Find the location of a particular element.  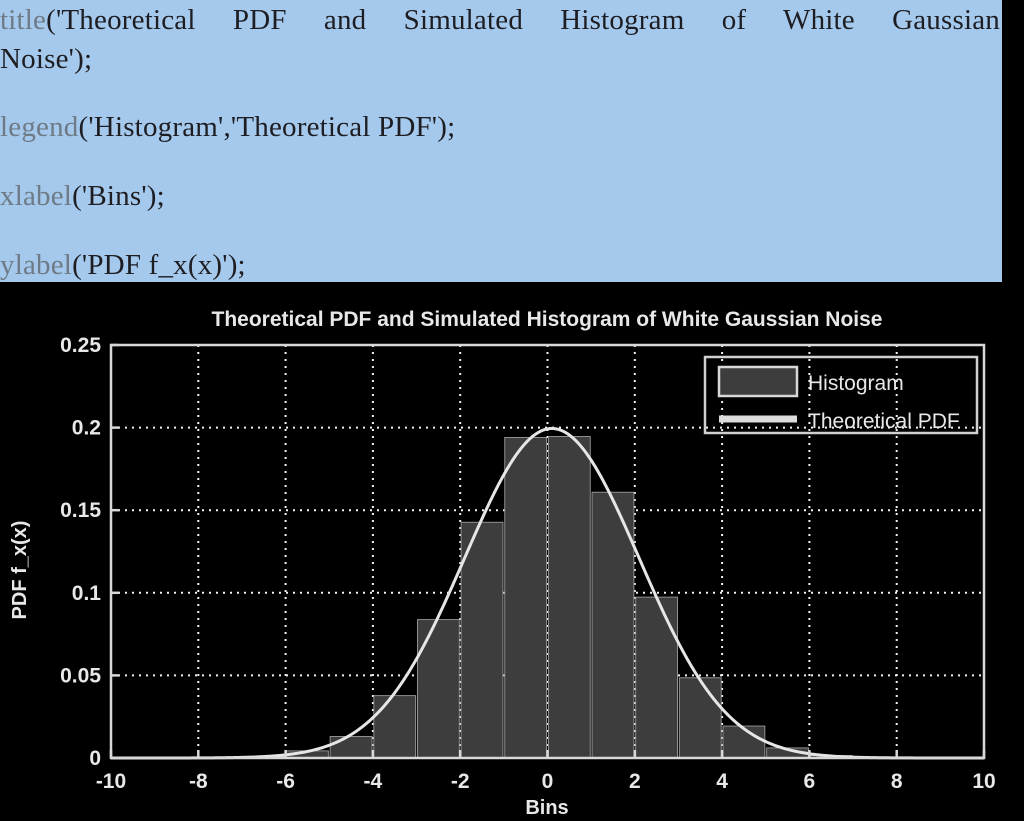

code-token-title-arg-g: White is located at coordinates (819, 20).